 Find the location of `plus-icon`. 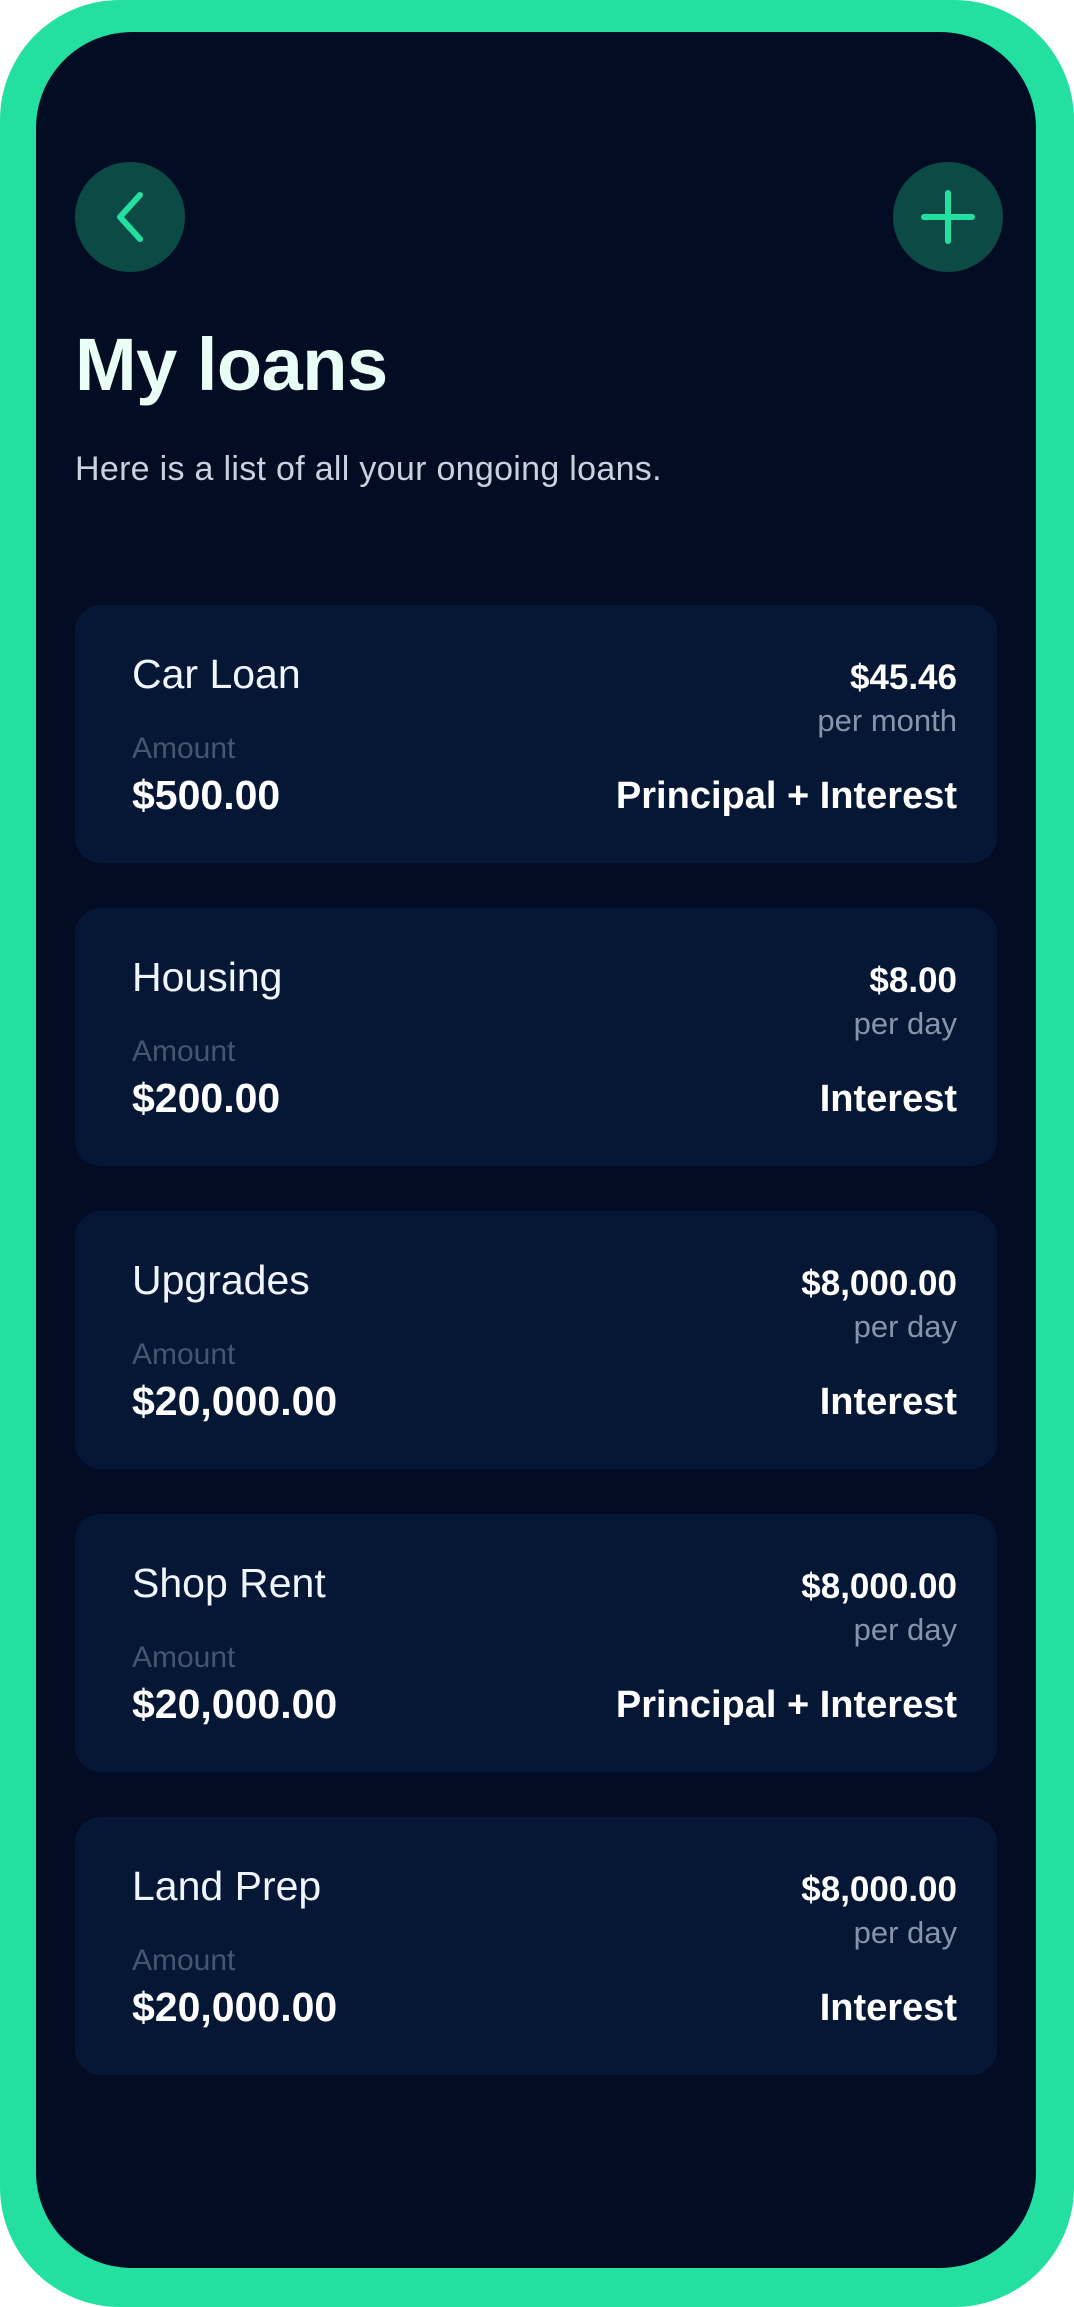

plus-icon is located at coordinates (948, 217).